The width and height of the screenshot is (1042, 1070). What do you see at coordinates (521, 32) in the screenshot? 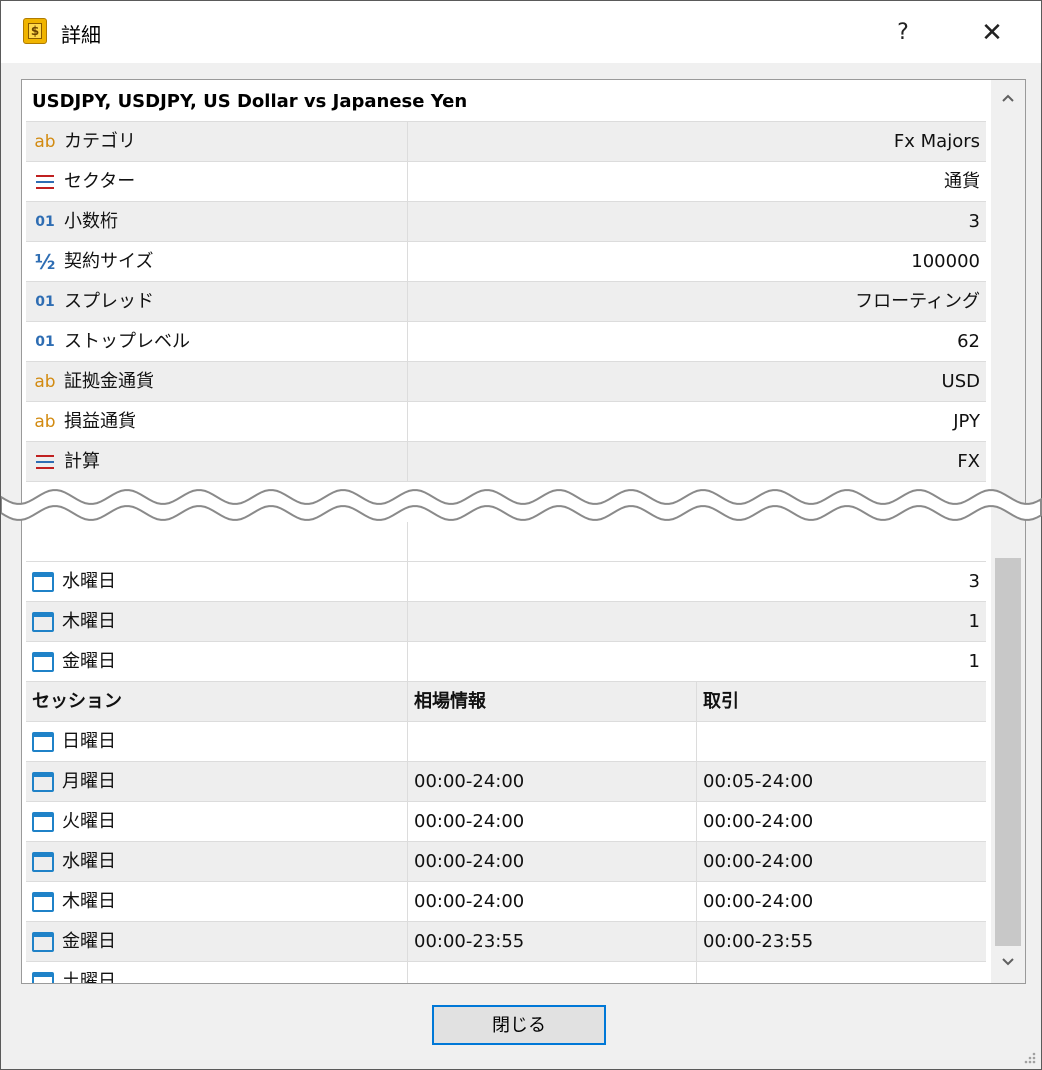
I see `title-bar: $ 詳細 ? ✕` at bounding box center [521, 32].